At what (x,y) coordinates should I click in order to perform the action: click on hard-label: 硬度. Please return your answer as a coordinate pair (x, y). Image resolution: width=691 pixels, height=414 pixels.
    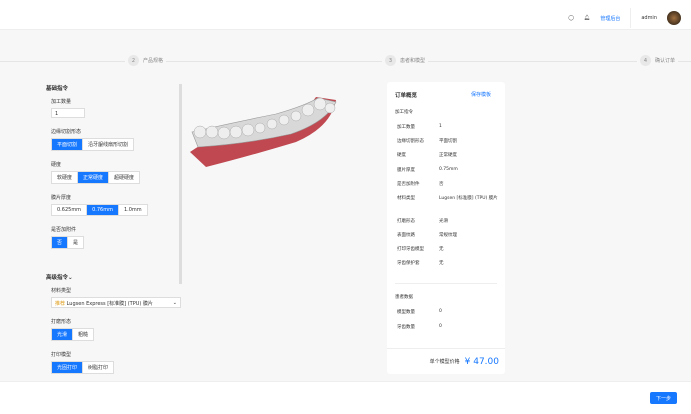
    Looking at the image, I should click on (56, 165).